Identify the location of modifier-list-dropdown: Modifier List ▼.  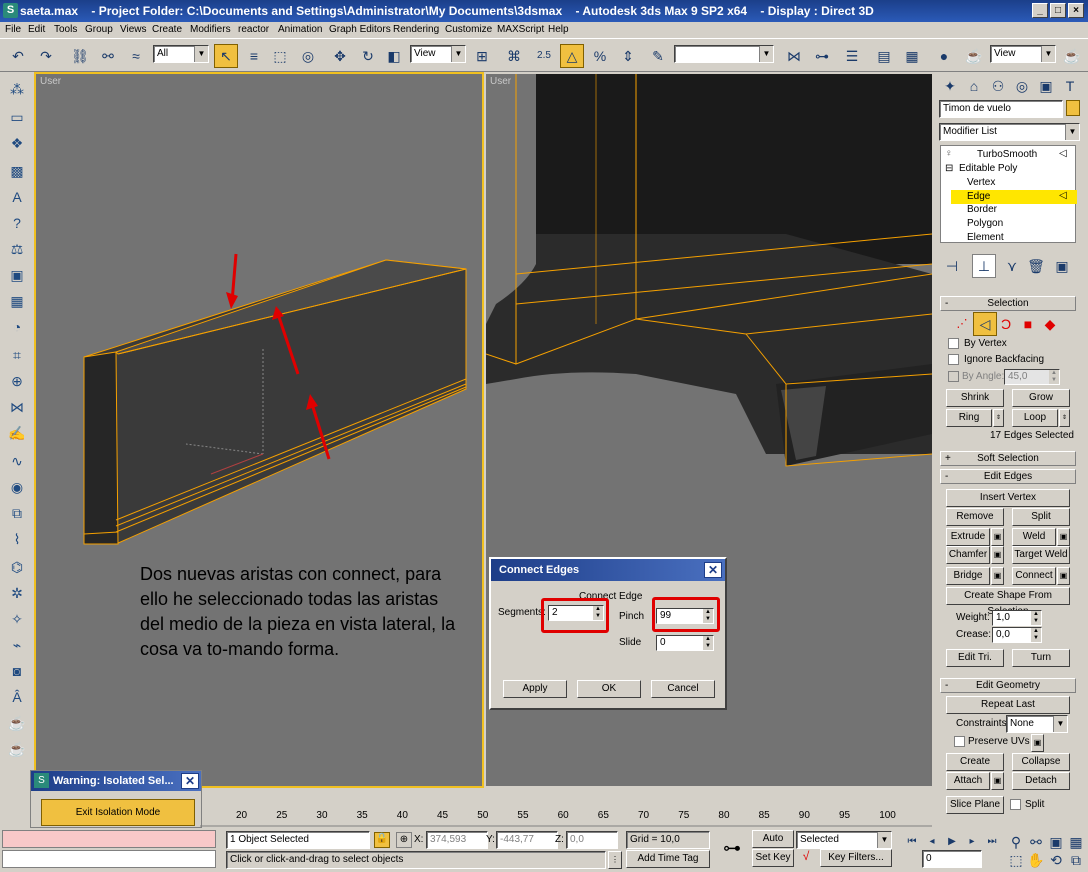
(1009, 132).